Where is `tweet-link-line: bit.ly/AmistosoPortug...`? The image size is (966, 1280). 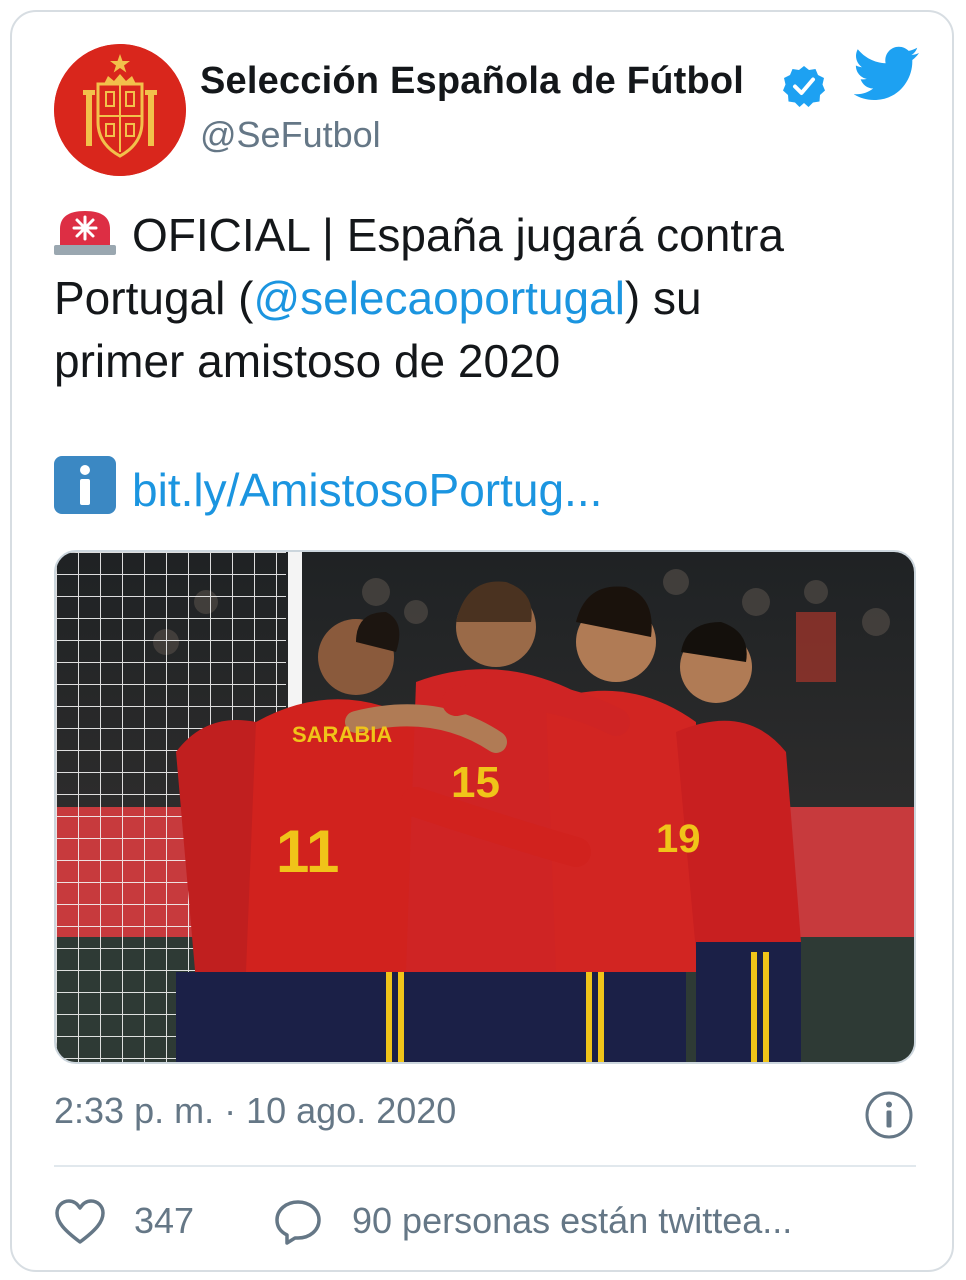
tweet-link-line: bit.ly/AmistosoPortug... is located at coordinates (489, 489).